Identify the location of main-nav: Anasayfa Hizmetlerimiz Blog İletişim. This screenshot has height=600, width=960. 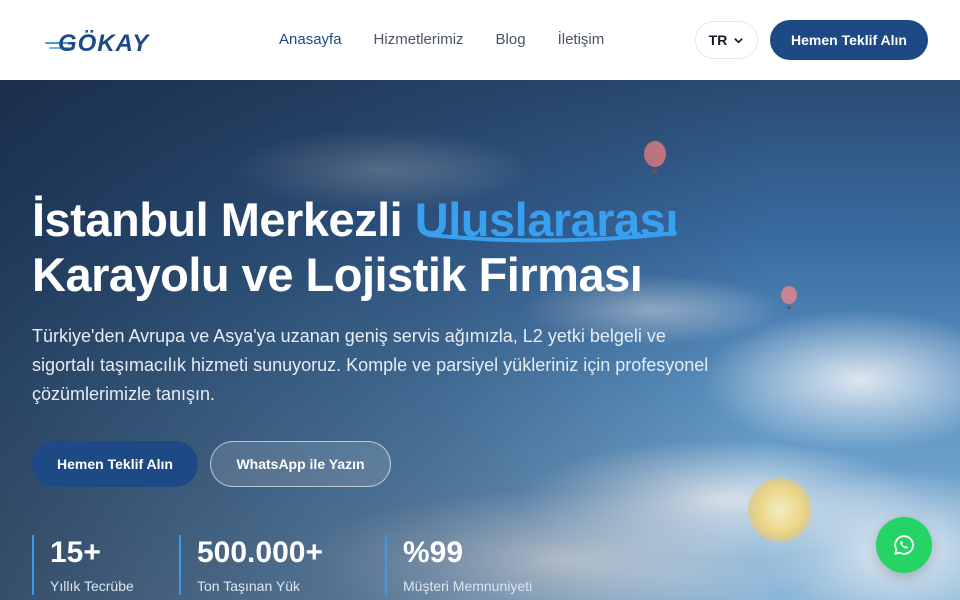
(441, 40).